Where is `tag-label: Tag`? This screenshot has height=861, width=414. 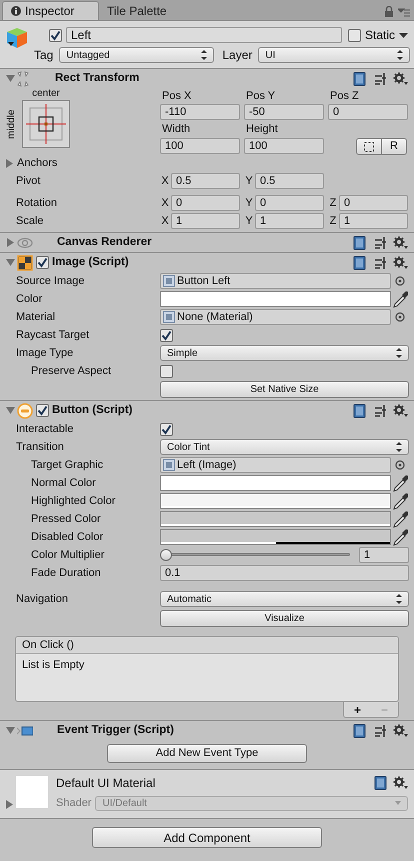
tag-label: Tag is located at coordinates (44, 55).